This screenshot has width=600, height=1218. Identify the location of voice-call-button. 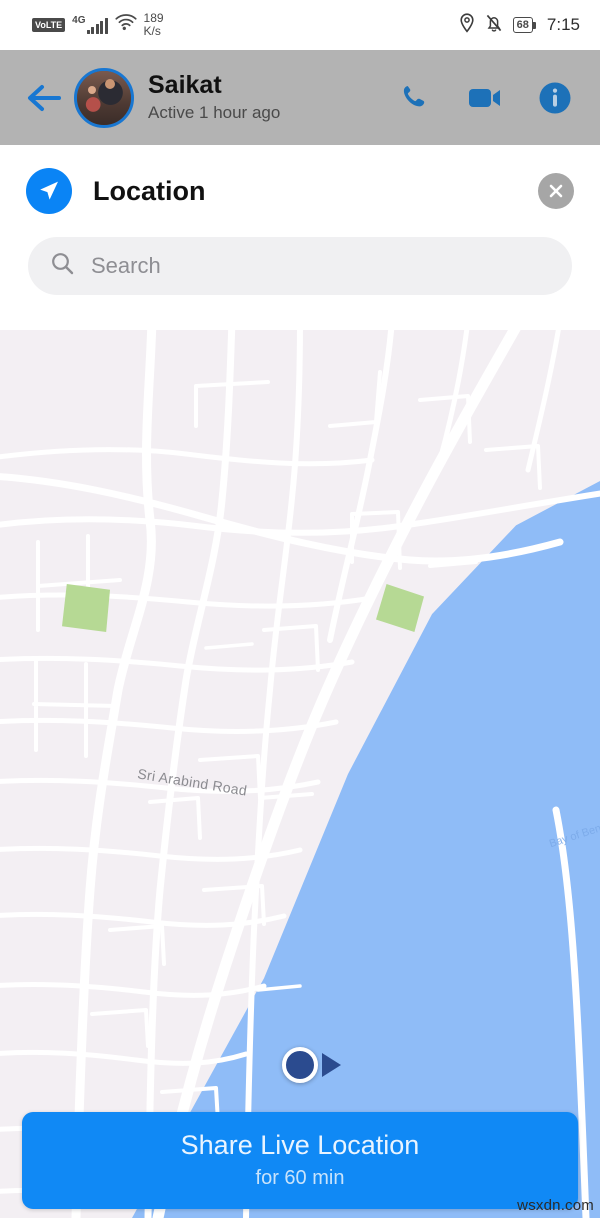
(415, 98).